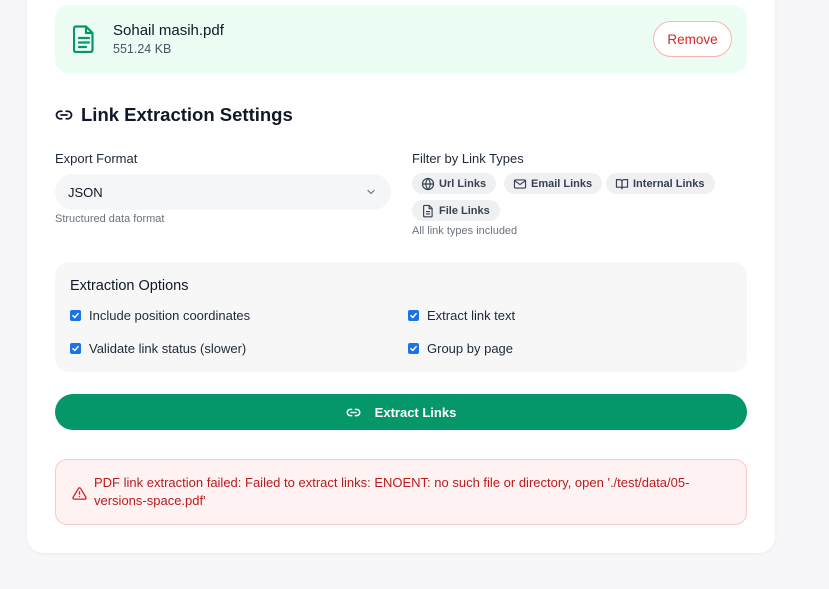 Image resolution: width=829 pixels, height=589 pixels. I want to click on export-format-value: JSON, so click(85, 192).